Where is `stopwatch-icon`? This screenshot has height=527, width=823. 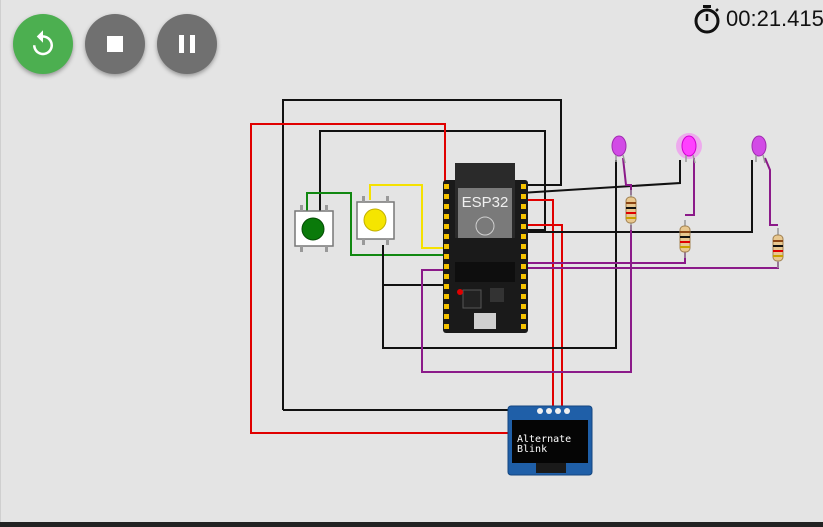 stopwatch-icon is located at coordinates (707, 19).